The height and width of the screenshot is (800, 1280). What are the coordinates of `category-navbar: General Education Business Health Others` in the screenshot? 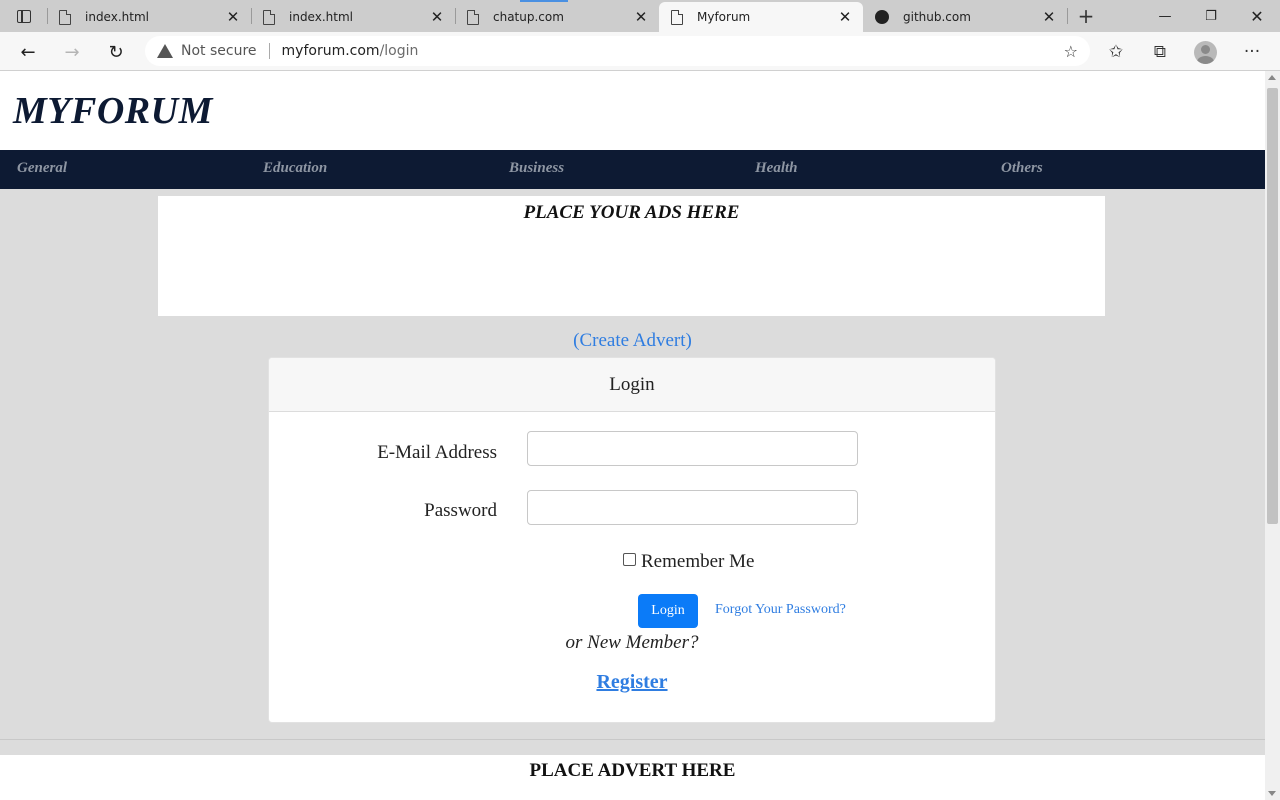 It's located at (632, 169).